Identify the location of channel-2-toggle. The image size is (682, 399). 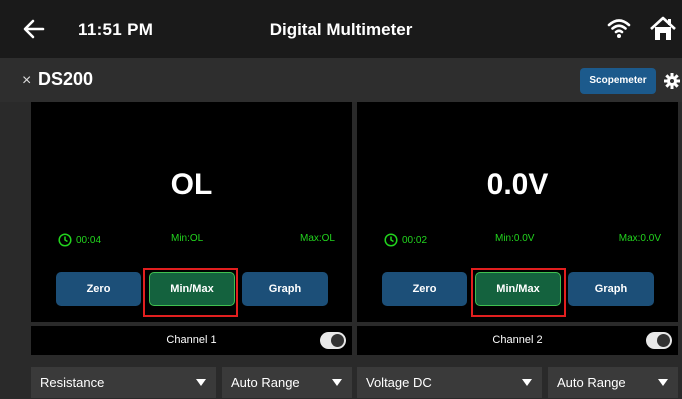
(659, 340).